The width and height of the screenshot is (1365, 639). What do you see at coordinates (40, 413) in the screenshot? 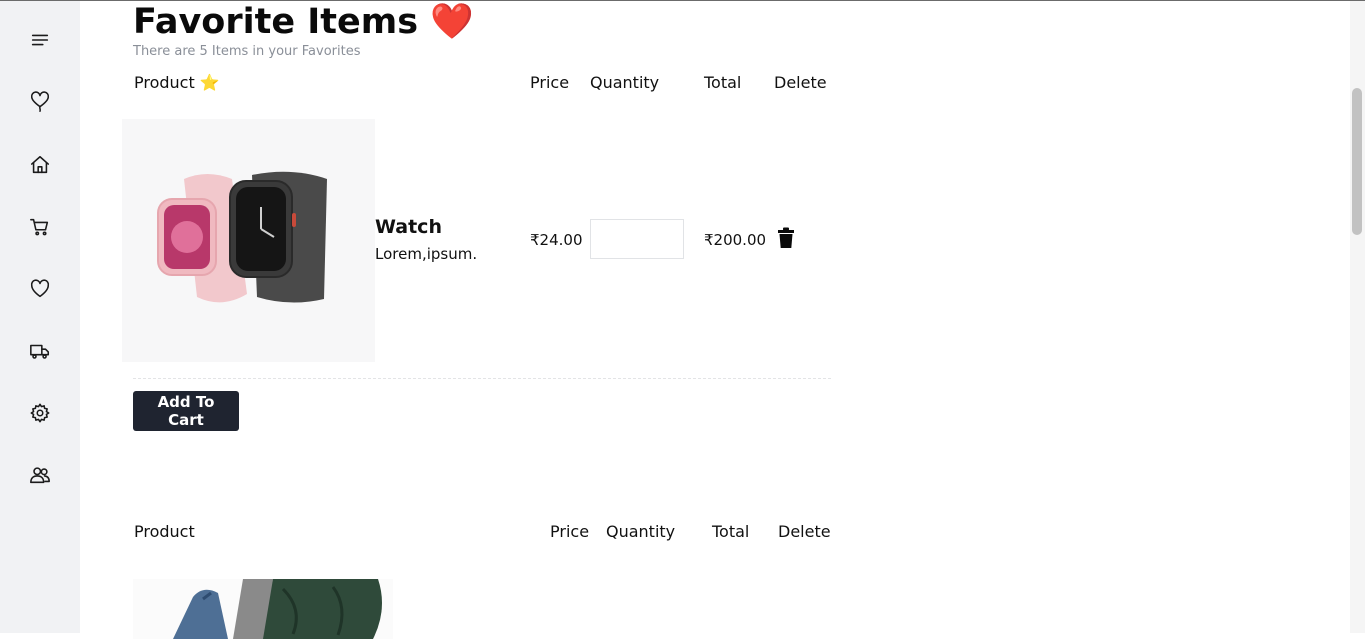
I see `gear-icon` at bounding box center [40, 413].